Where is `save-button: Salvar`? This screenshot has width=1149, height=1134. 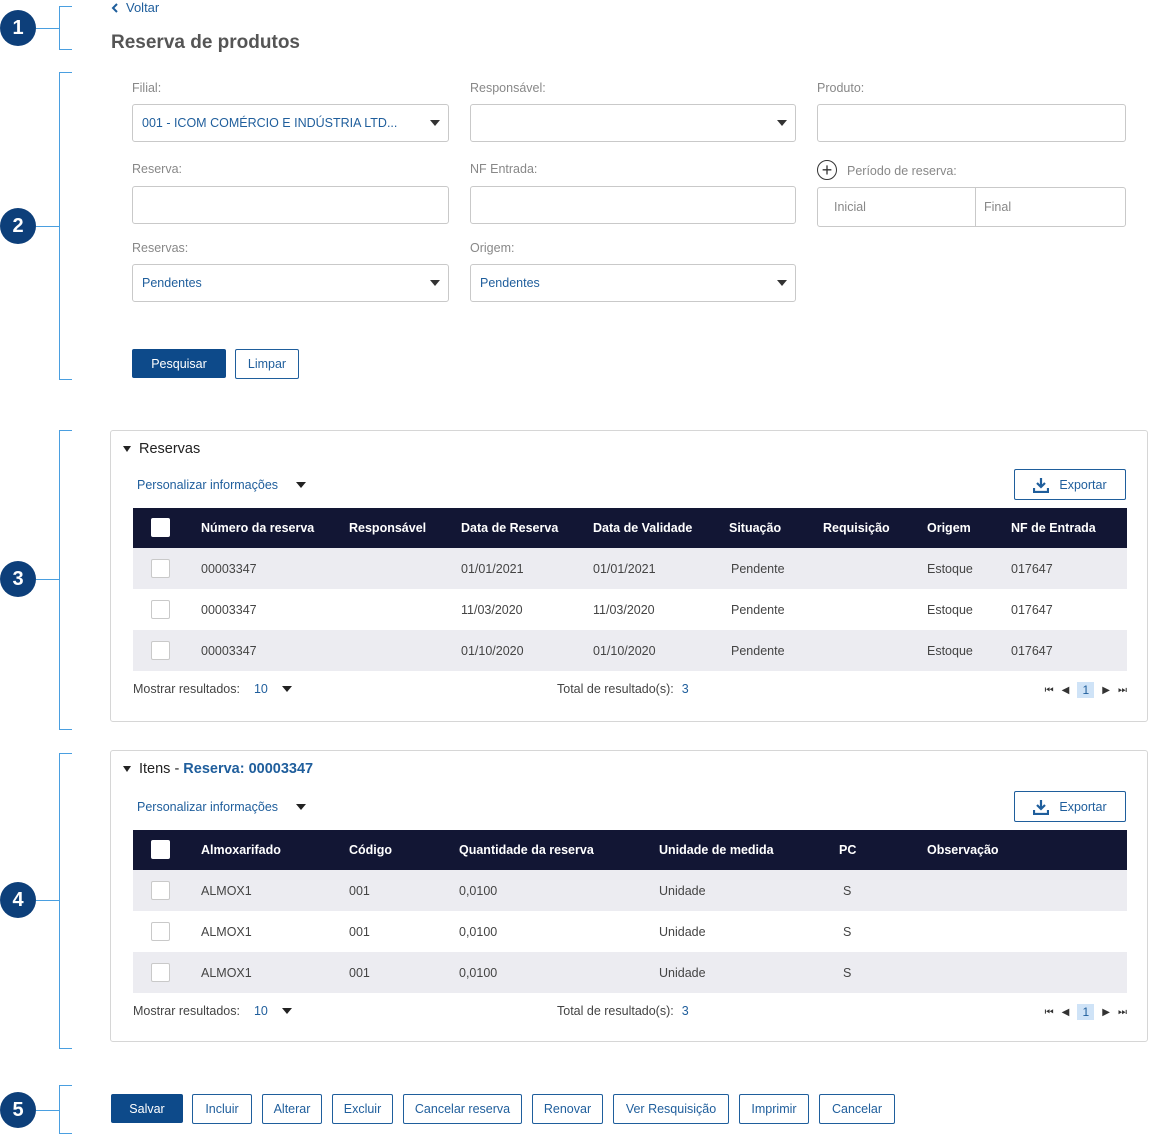 save-button: Salvar is located at coordinates (147, 1108).